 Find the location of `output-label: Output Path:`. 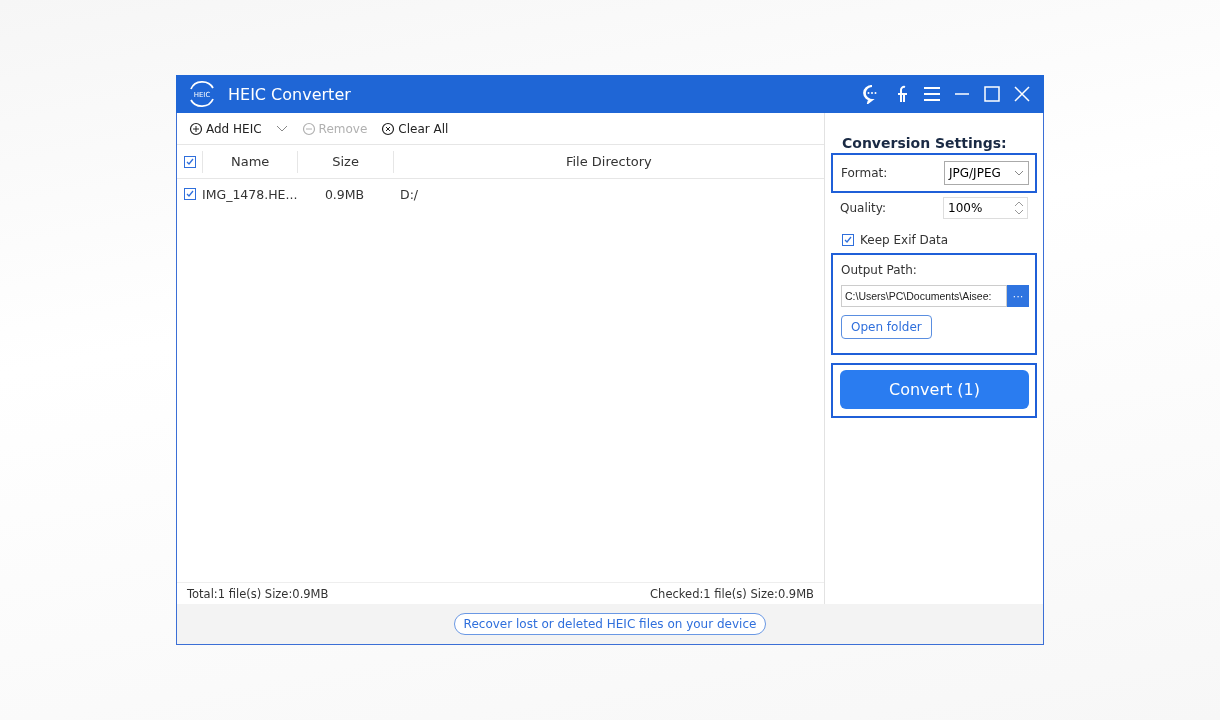

output-label: Output Path: is located at coordinates (879, 270).